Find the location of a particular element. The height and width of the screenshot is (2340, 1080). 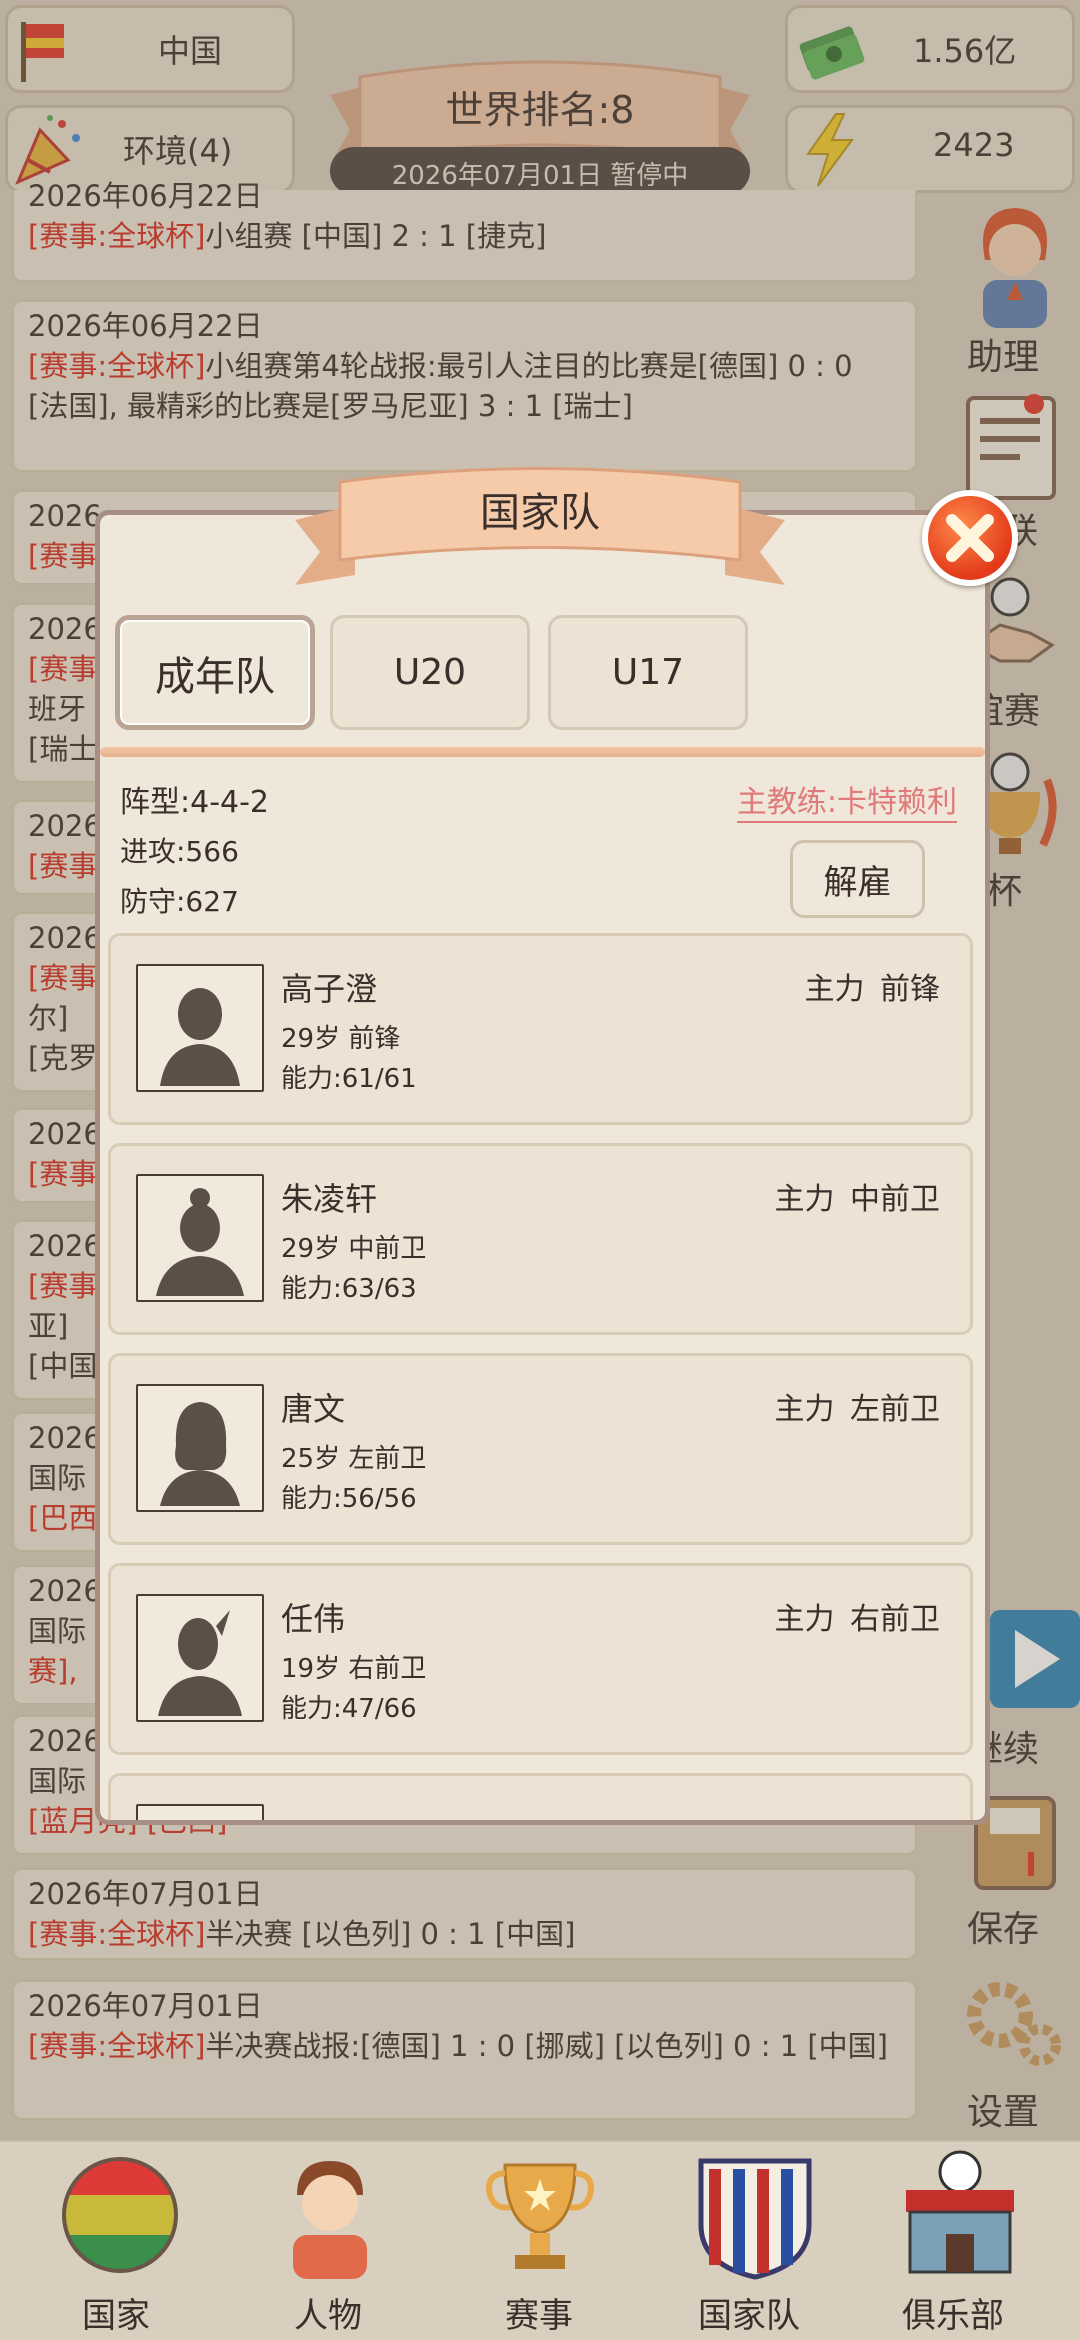

player-name: 任伟 is located at coordinates (313, 1619).